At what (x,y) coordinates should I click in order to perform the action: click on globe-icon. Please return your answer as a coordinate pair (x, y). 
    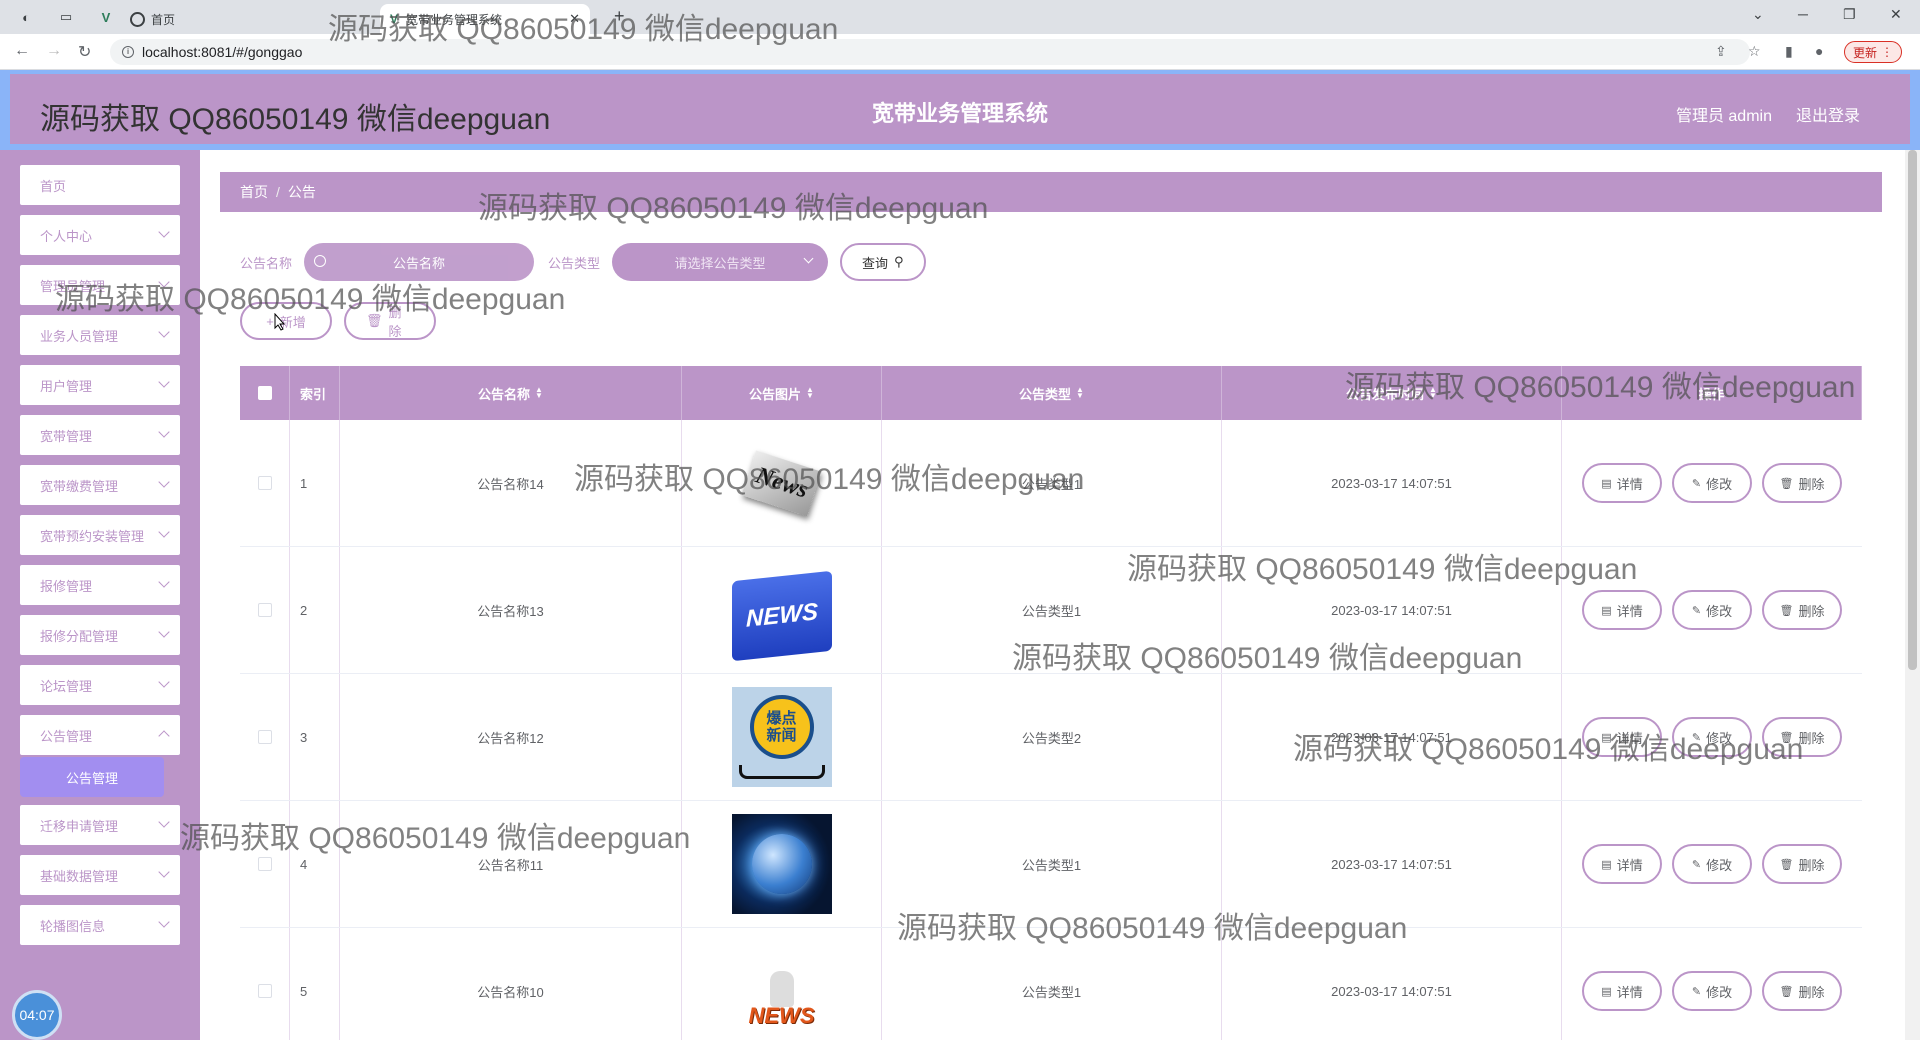
    Looking at the image, I should click on (137, 19).